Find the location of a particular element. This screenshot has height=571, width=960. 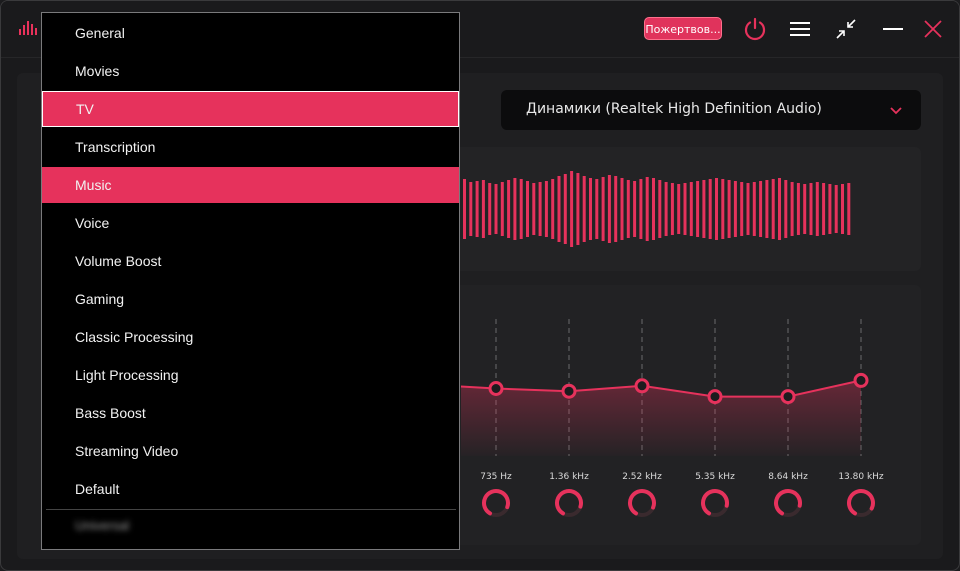

menu-item-default: Default is located at coordinates (250, 489).